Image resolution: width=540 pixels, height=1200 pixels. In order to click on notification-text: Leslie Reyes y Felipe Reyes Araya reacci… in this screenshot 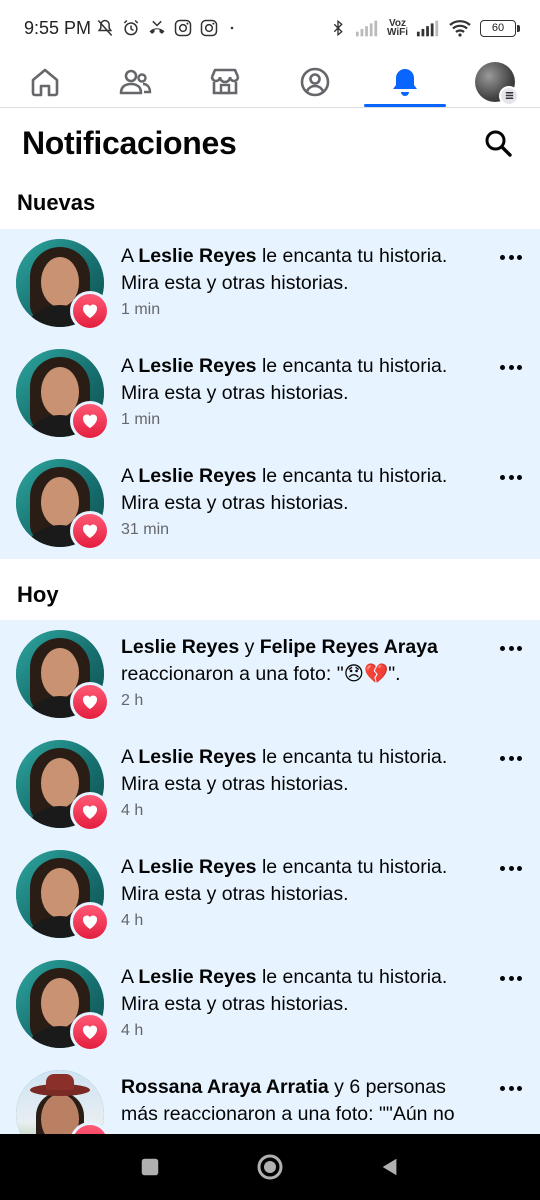, I will do `click(279, 660)`.